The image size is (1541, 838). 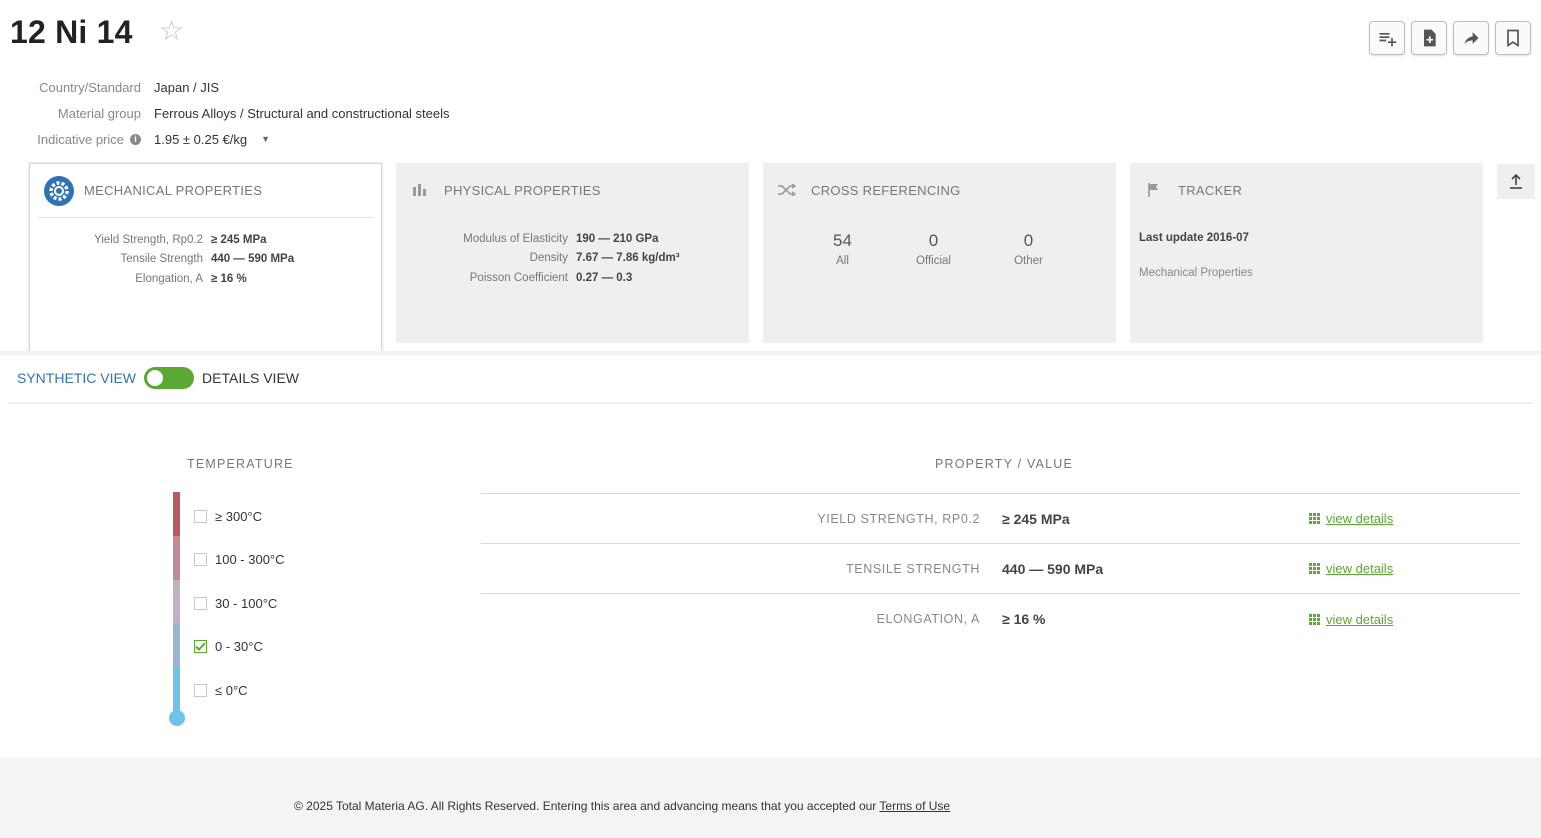 What do you see at coordinates (1196, 273) in the screenshot?
I see `tracker-subject: Mechanical Properties` at bounding box center [1196, 273].